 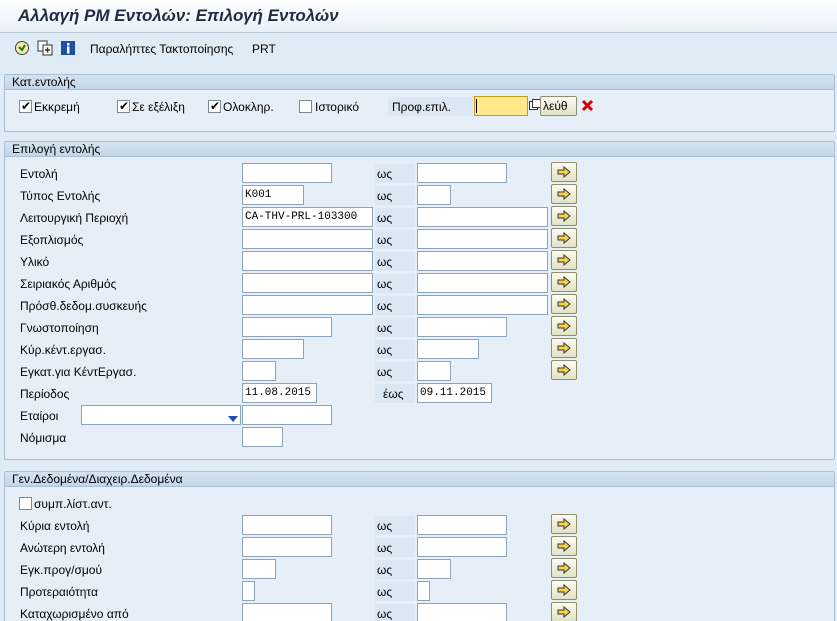 I want to click on main-order-to-input, so click(x=462, y=525).